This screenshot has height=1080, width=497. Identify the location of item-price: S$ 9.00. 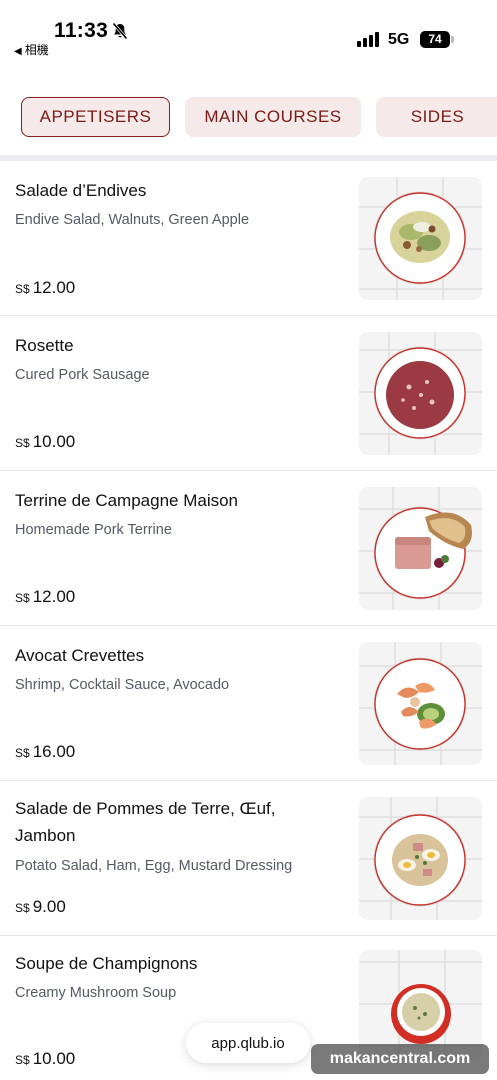
(40, 906).